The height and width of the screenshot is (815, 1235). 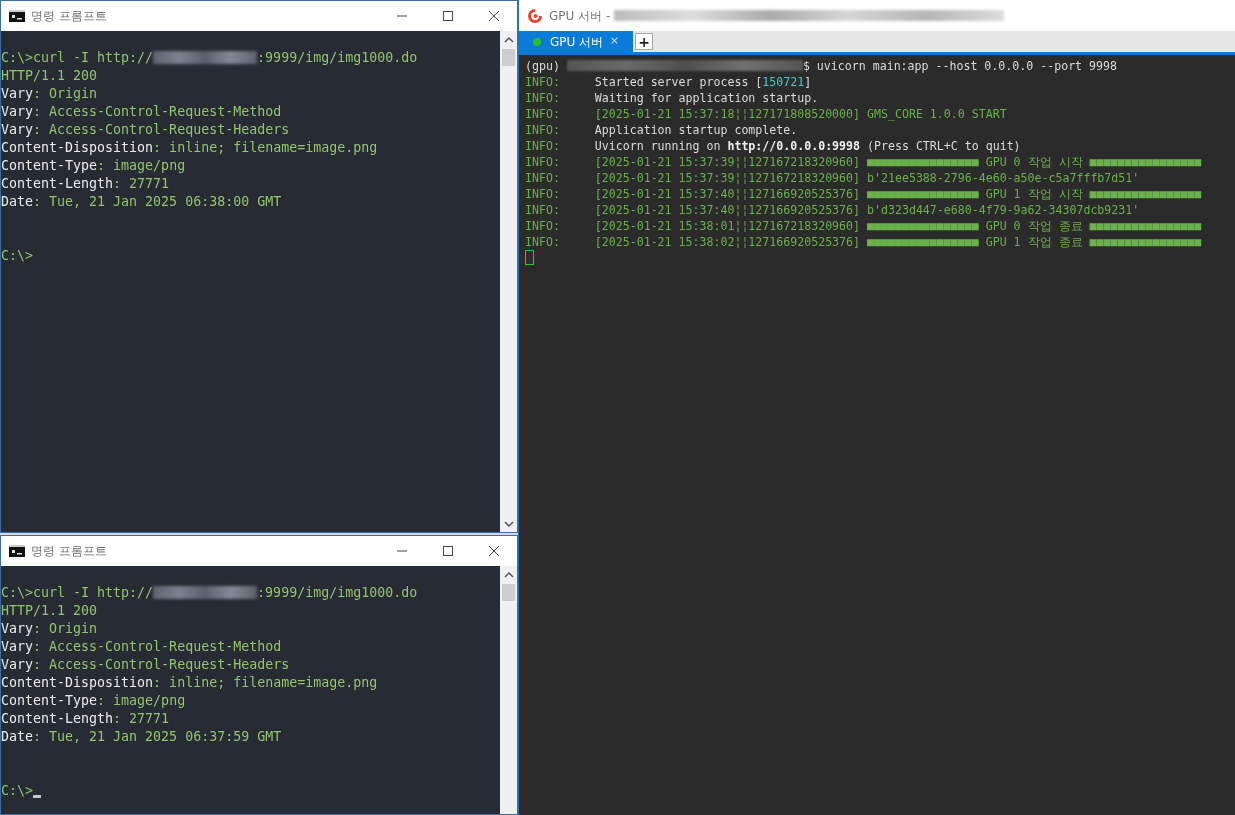 What do you see at coordinates (863, 242) in the screenshot?
I see `log-line: INFO: [2025-01-21 15:38:02¦¦127166920525376] ■■■■■■■■■■■■■■■■ GPU 1 작업 종료 ■■■■■■■■■■■■■■■■` at bounding box center [863, 242].